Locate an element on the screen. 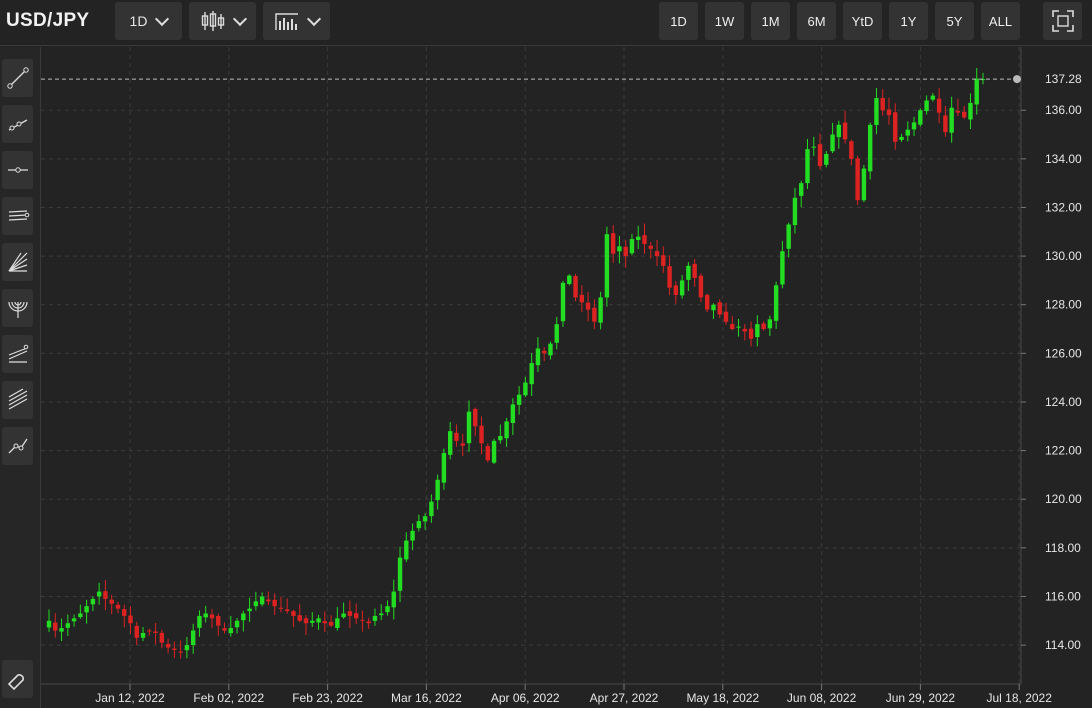 The height and width of the screenshot is (708, 1092). x-tick-label: Jun 08, 2022 is located at coordinates (822, 698).